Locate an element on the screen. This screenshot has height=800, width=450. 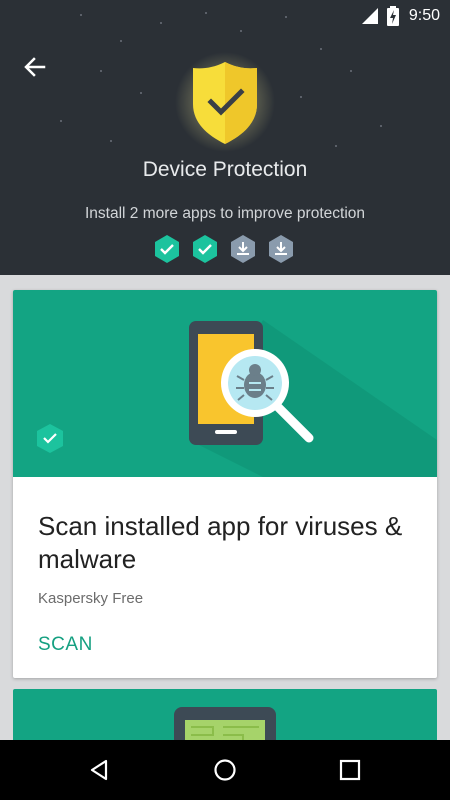
shield-check-icon is located at coordinates (225, 102).